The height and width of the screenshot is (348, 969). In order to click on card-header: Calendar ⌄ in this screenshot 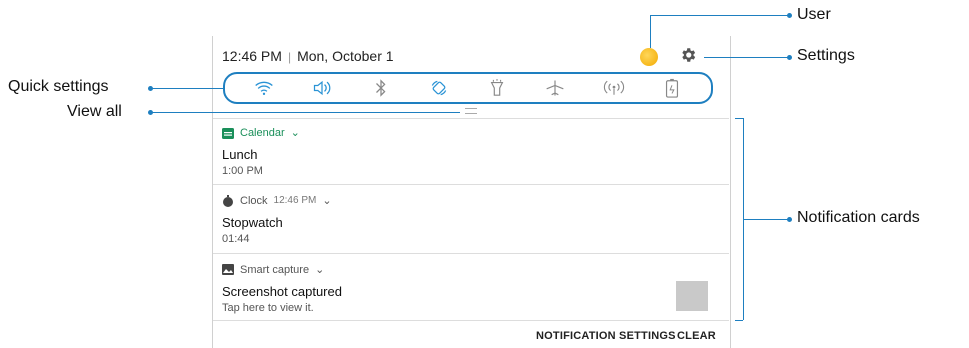, I will do `click(469, 132)`.